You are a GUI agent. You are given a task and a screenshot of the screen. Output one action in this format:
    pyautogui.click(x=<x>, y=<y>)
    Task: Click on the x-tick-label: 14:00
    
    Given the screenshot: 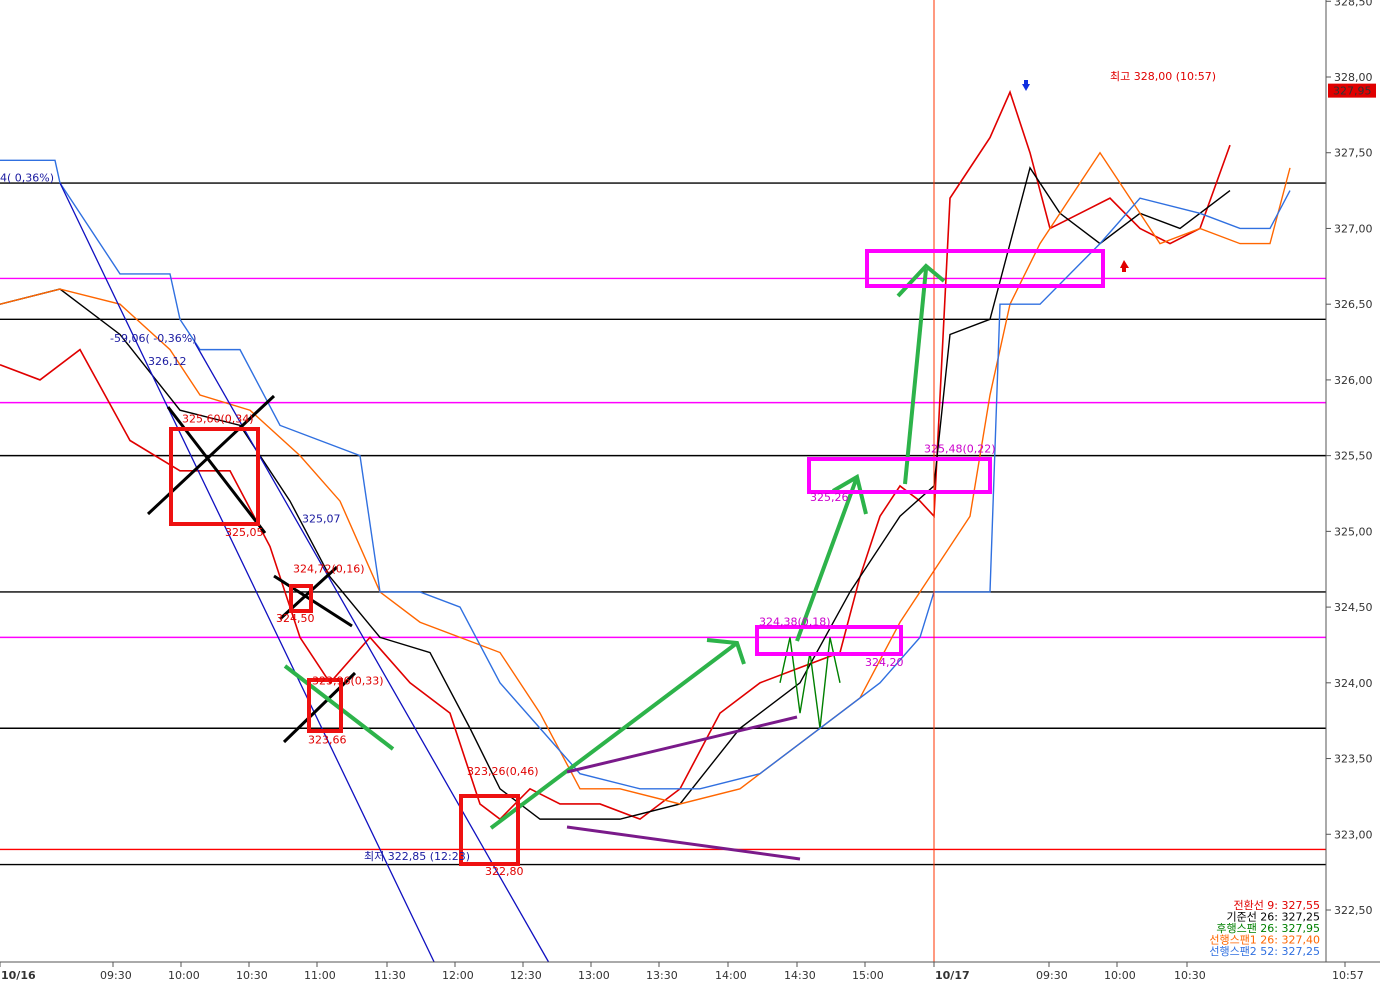 What is the action you would take?
    pyautogui.click(x=731, y=975)
    